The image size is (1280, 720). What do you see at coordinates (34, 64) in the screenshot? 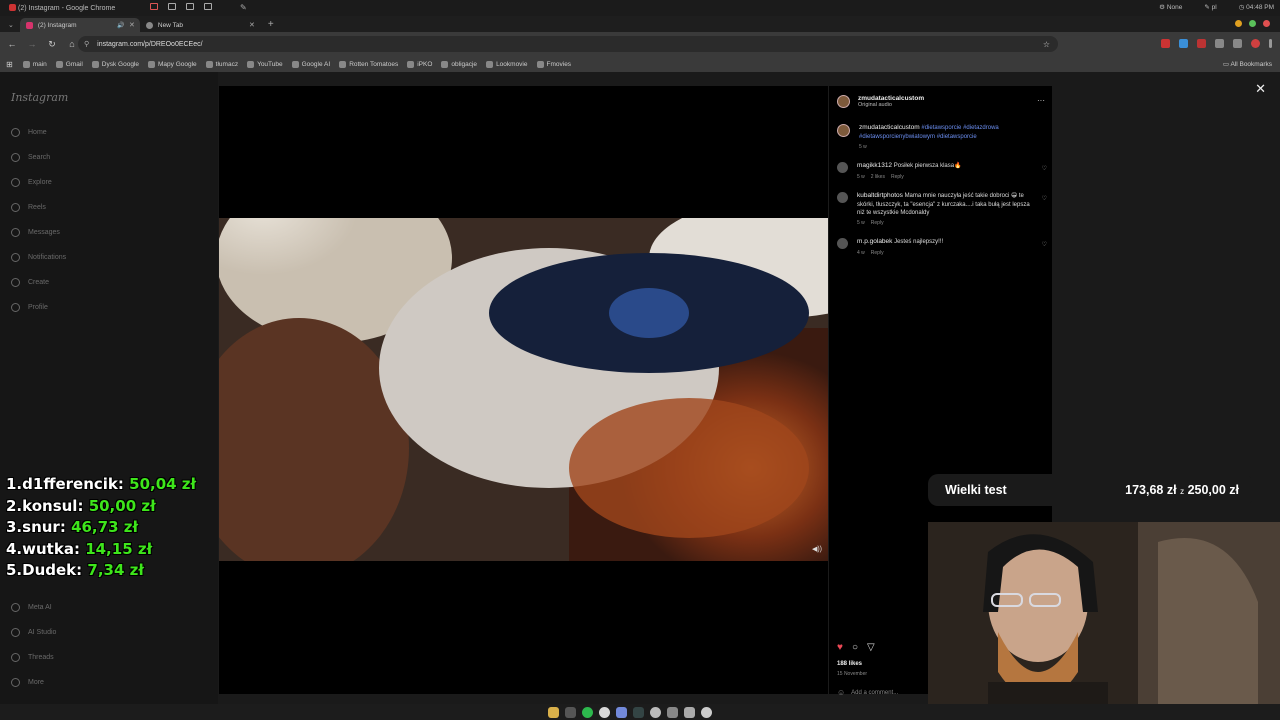
I see `bookmark-item: main` at bounding box center [34, 64].